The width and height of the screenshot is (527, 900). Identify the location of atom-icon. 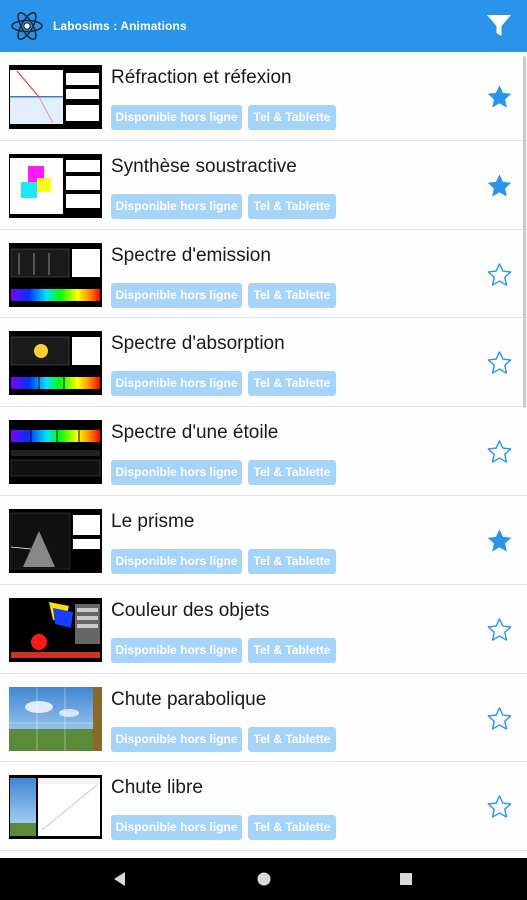
(27, 26).